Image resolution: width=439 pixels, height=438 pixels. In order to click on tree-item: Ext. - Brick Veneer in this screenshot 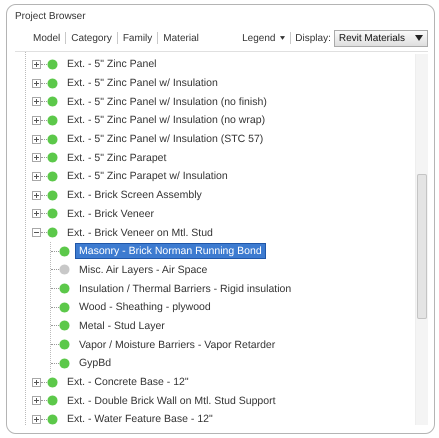, I will do `click(223, 214)`.